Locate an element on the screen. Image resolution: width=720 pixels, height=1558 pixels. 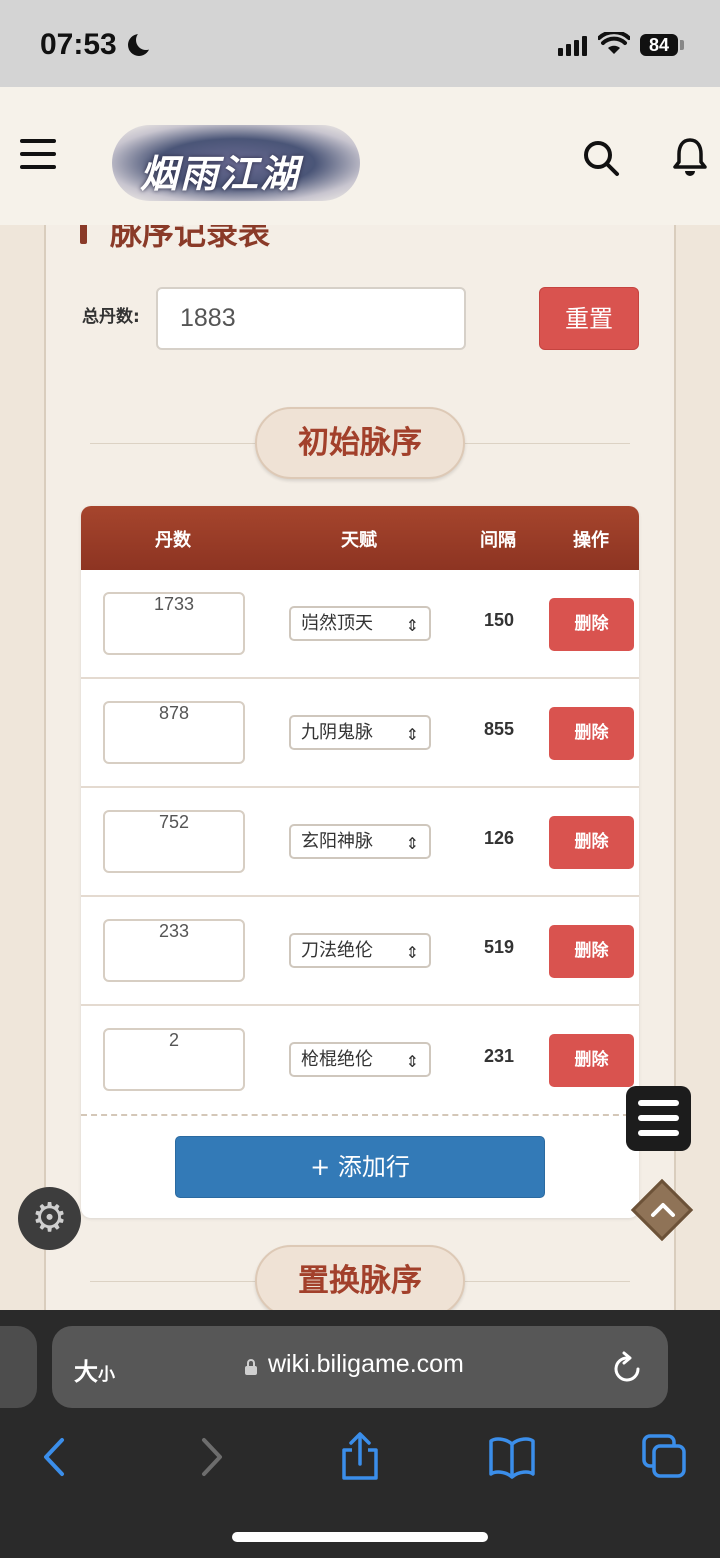
table-row: 1733 岿然顶天 ⇕ 150 删除 is located at coordinates (360, 624).